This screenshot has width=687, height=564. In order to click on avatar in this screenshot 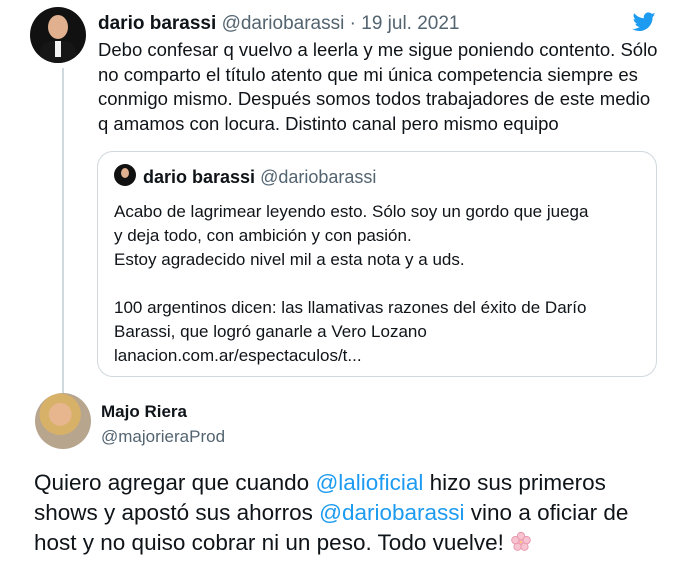, I will do `click(58, 35)`.